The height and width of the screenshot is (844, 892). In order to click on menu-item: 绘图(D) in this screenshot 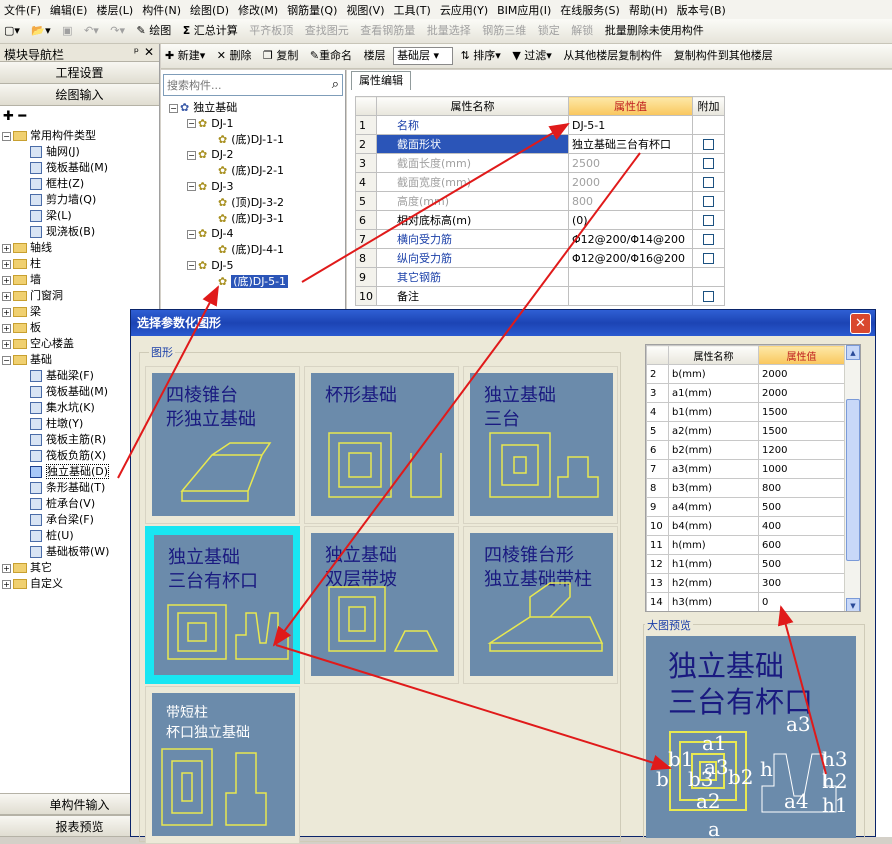, I will do `click(210, 9)`.